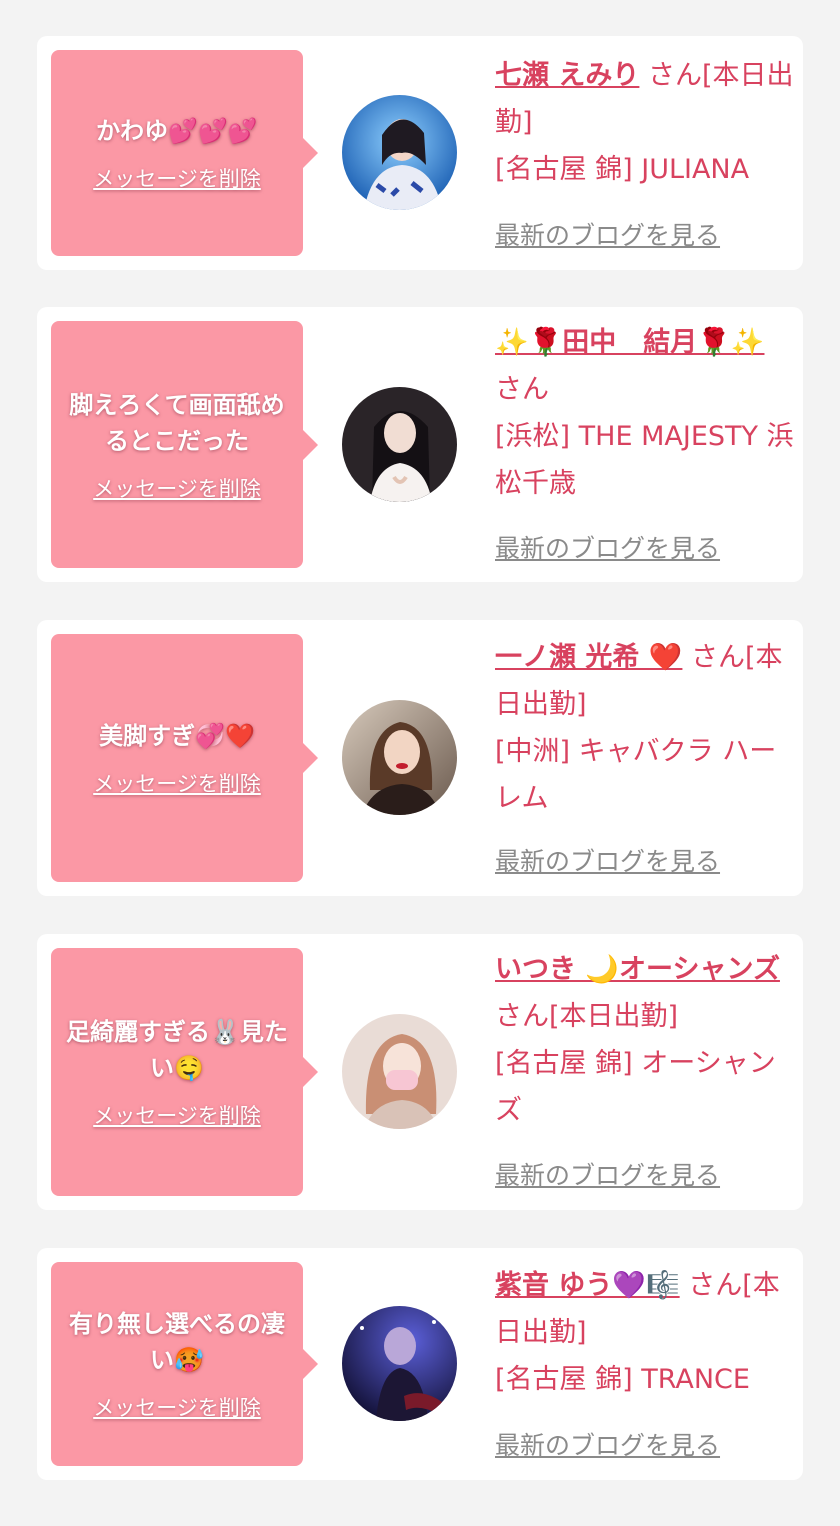 The height and width of the screenshot is (1526, 840). I want to click on message-bubble: 有り無し選べるの凄い🥵 メッセージを削除, so click(184, 1364).